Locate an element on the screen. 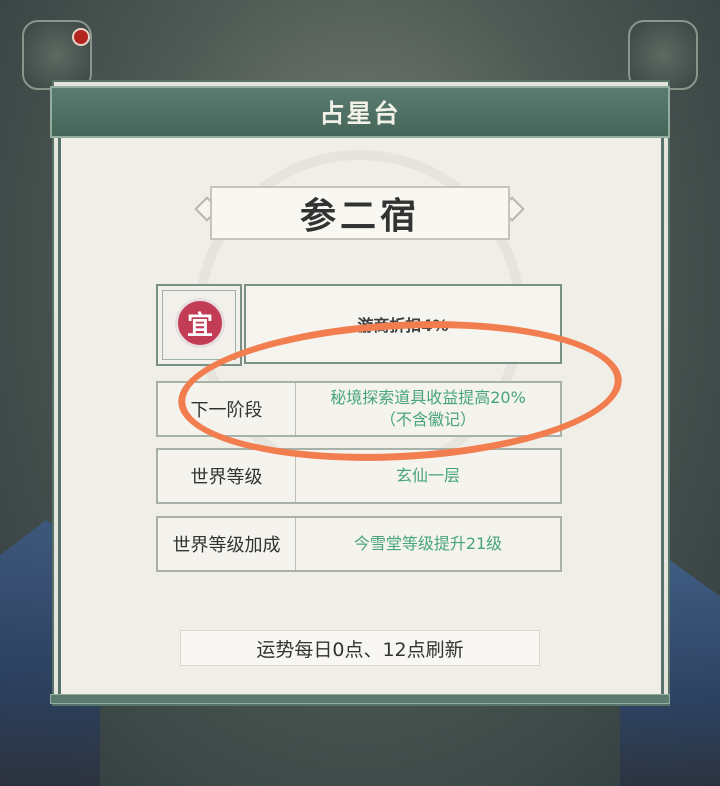 This screenshot has height=786, width=720. info-row-value-line1: 今雪堂等级提升21级 is located at coordinates (428, 543).